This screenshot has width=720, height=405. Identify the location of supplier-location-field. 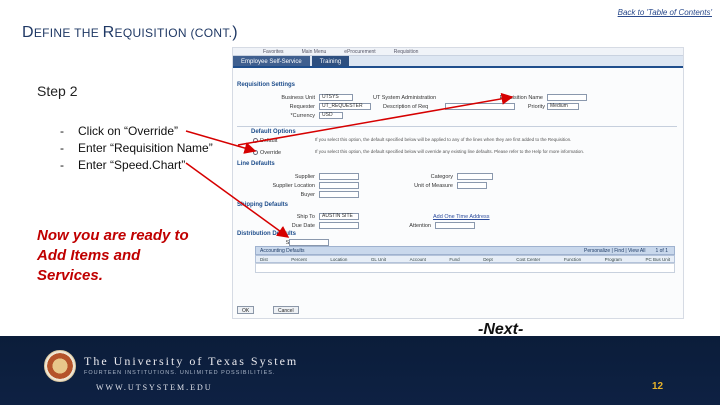
(339, 185).